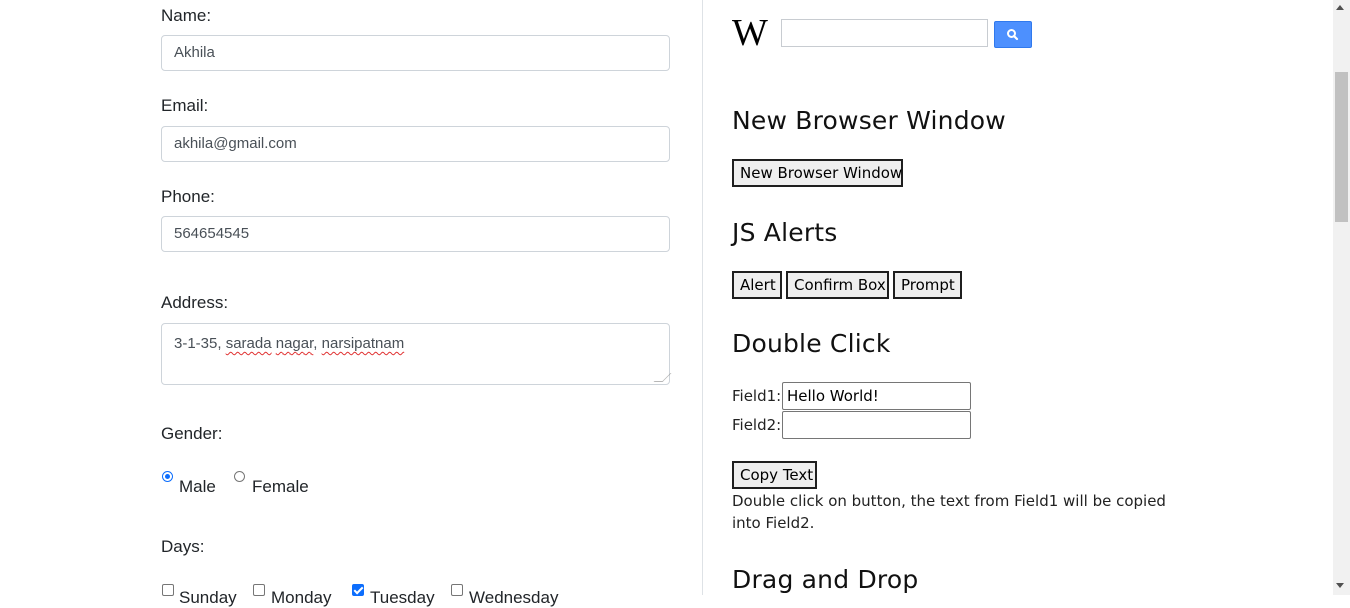 This screenshot has height=608, width=1350. I want to click on day-sunday-checkbox, so click(168, 590).